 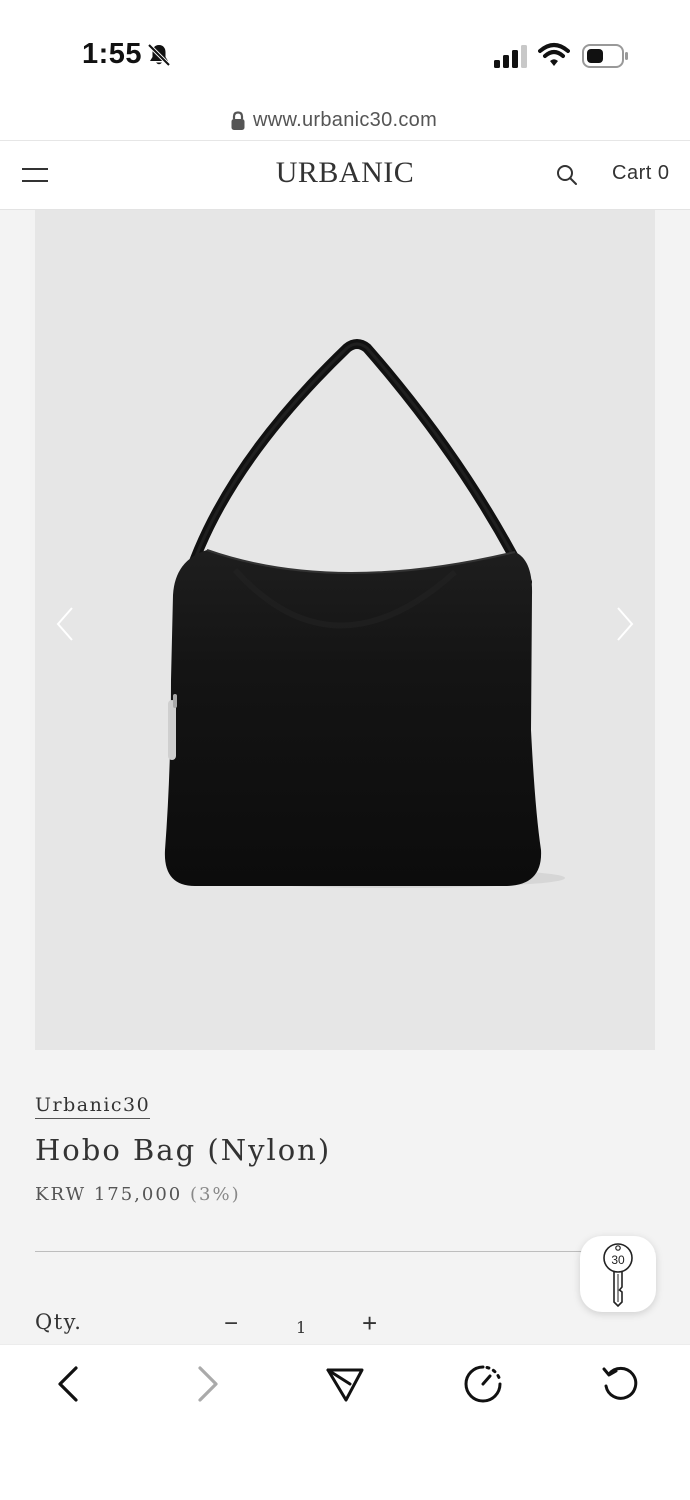 What do you see at coordinates (554, 57) in the screenshot?
I see `wifi-icon` at bounding box center [554, 57].